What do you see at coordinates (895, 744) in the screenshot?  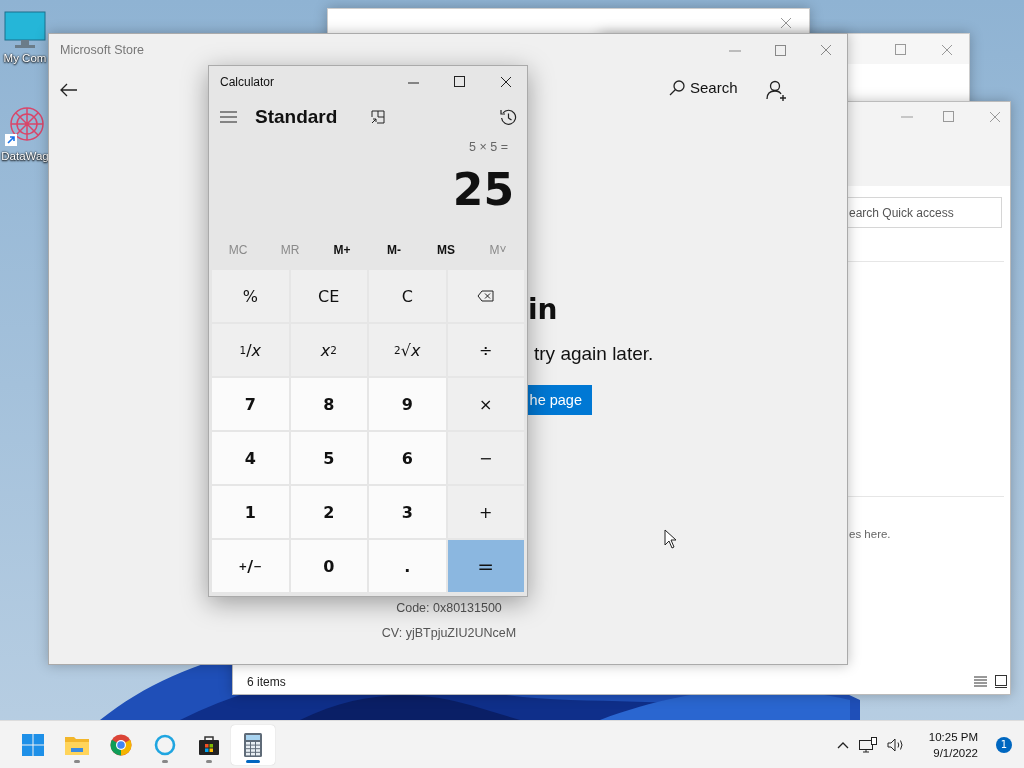 I see `volume-icon` at bounding box center [895, 744].